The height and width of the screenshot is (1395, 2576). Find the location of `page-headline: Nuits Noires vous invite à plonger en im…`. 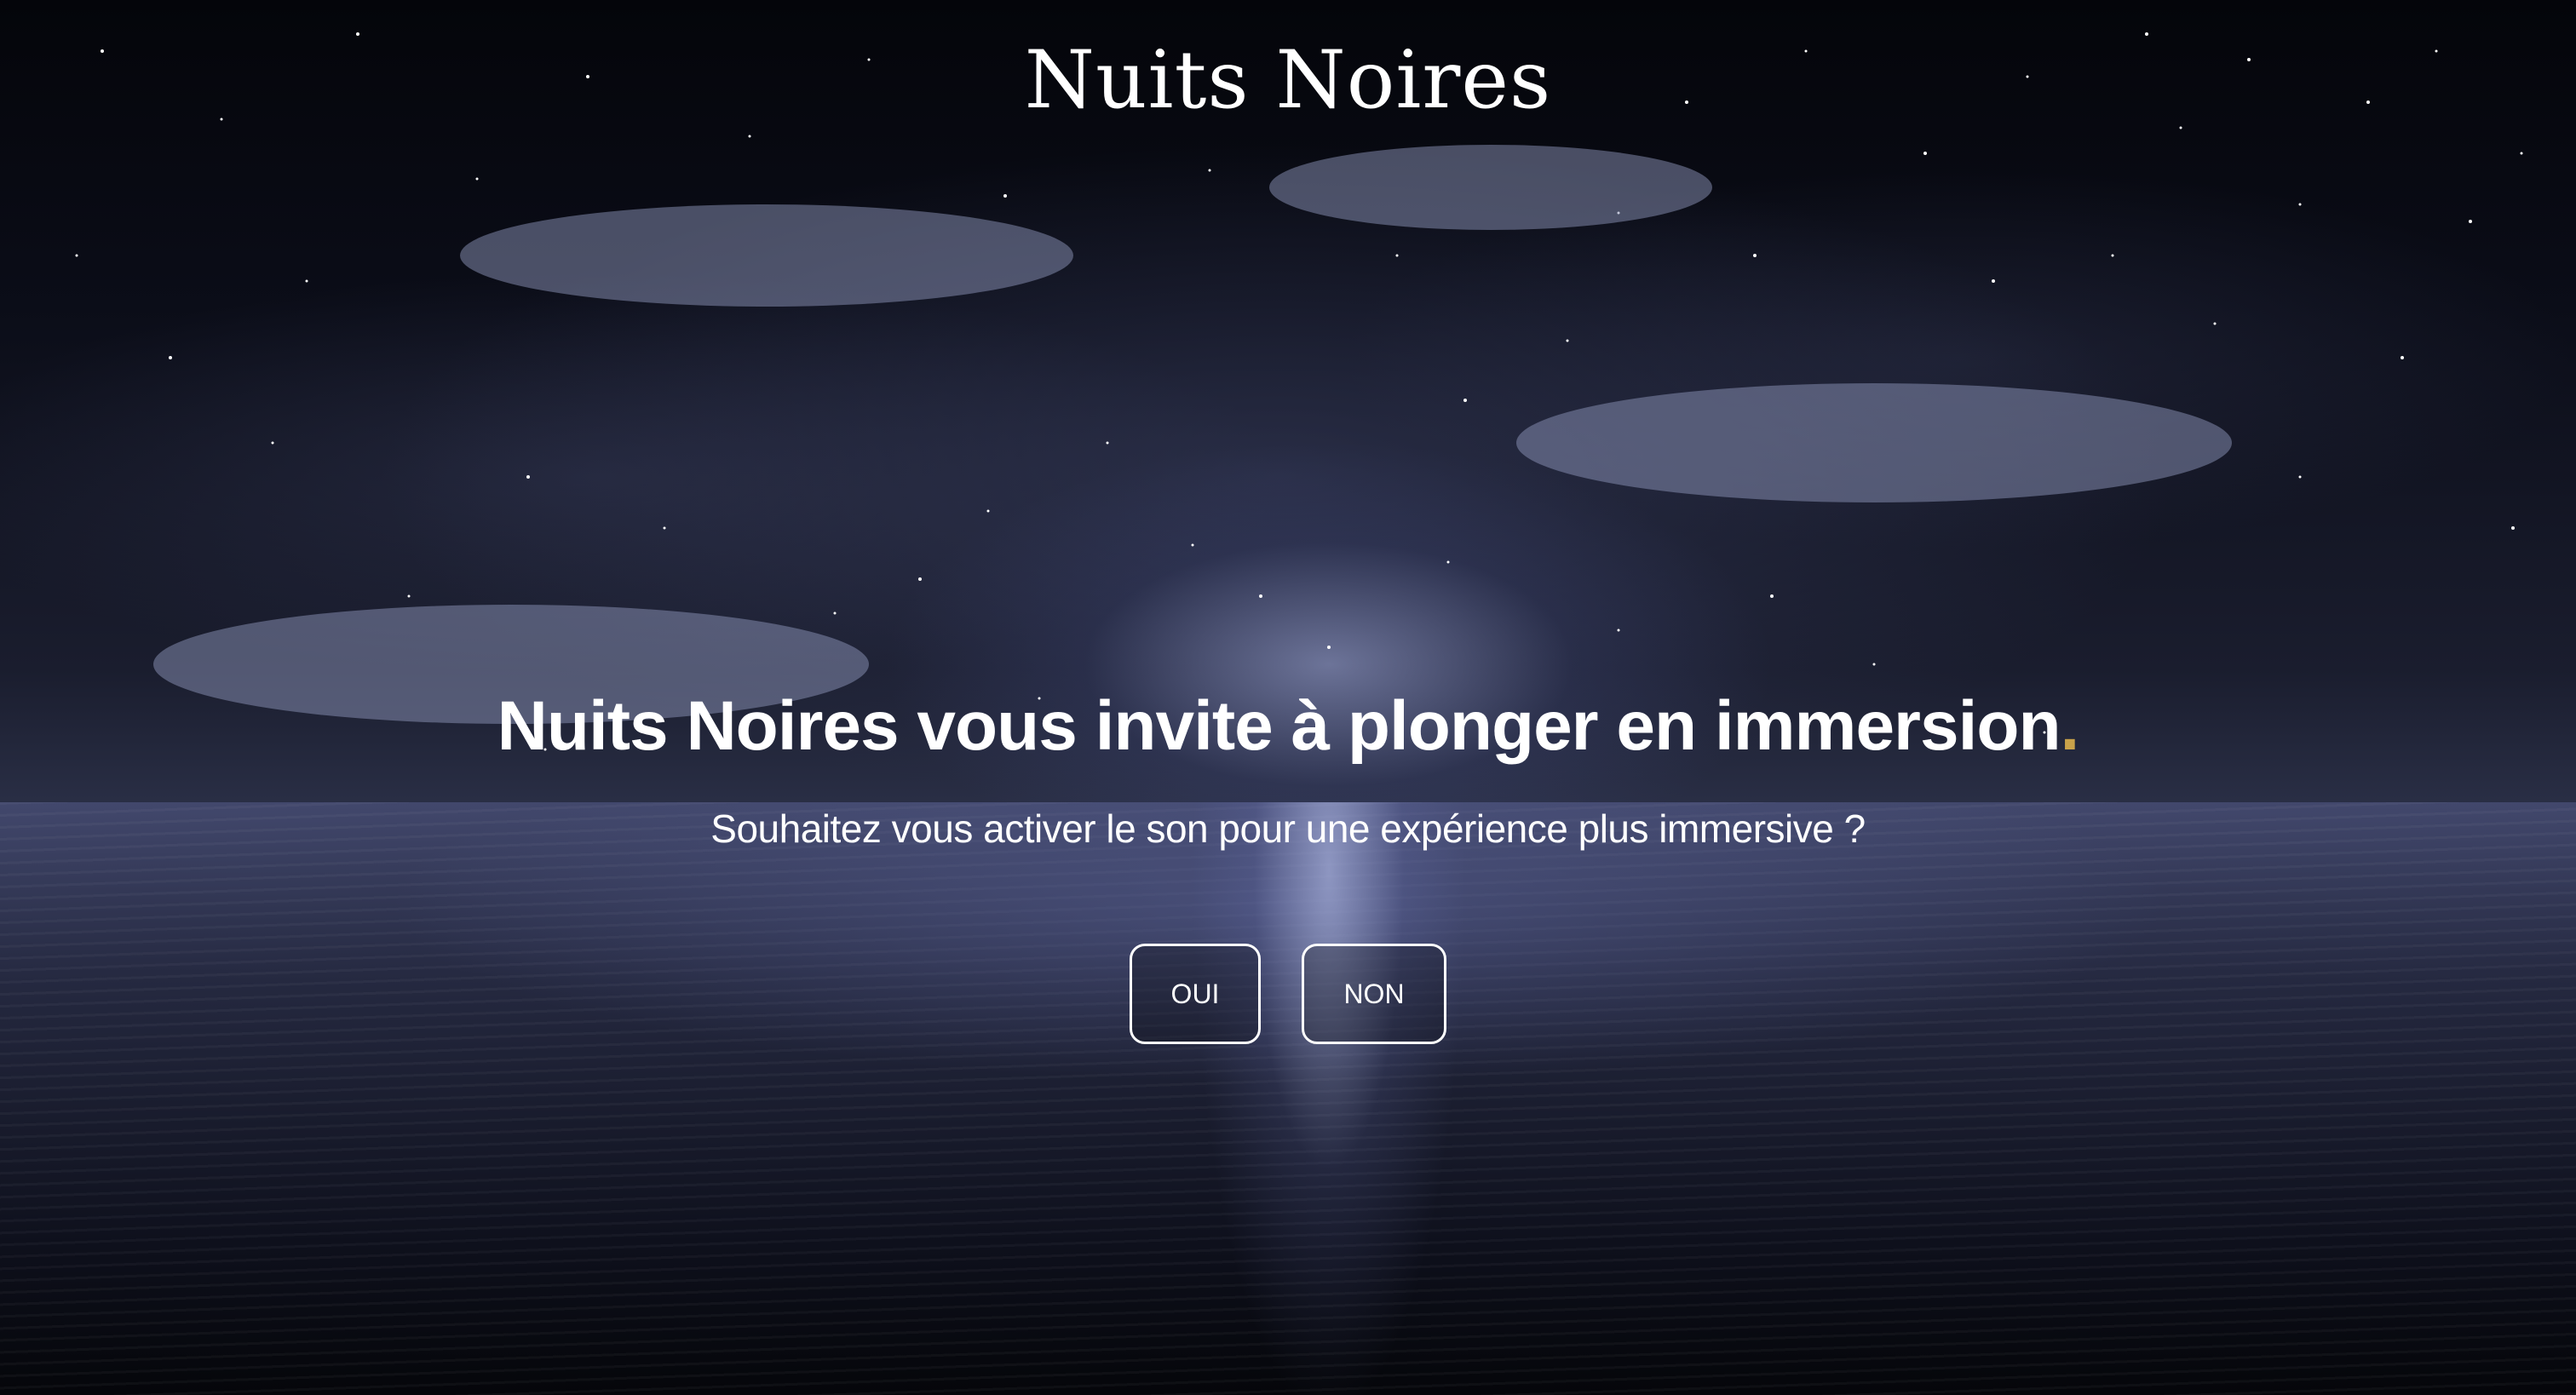

page-headline: Nuits Noires vous invite à plonger en im… is located at coordinates (1288, 726).